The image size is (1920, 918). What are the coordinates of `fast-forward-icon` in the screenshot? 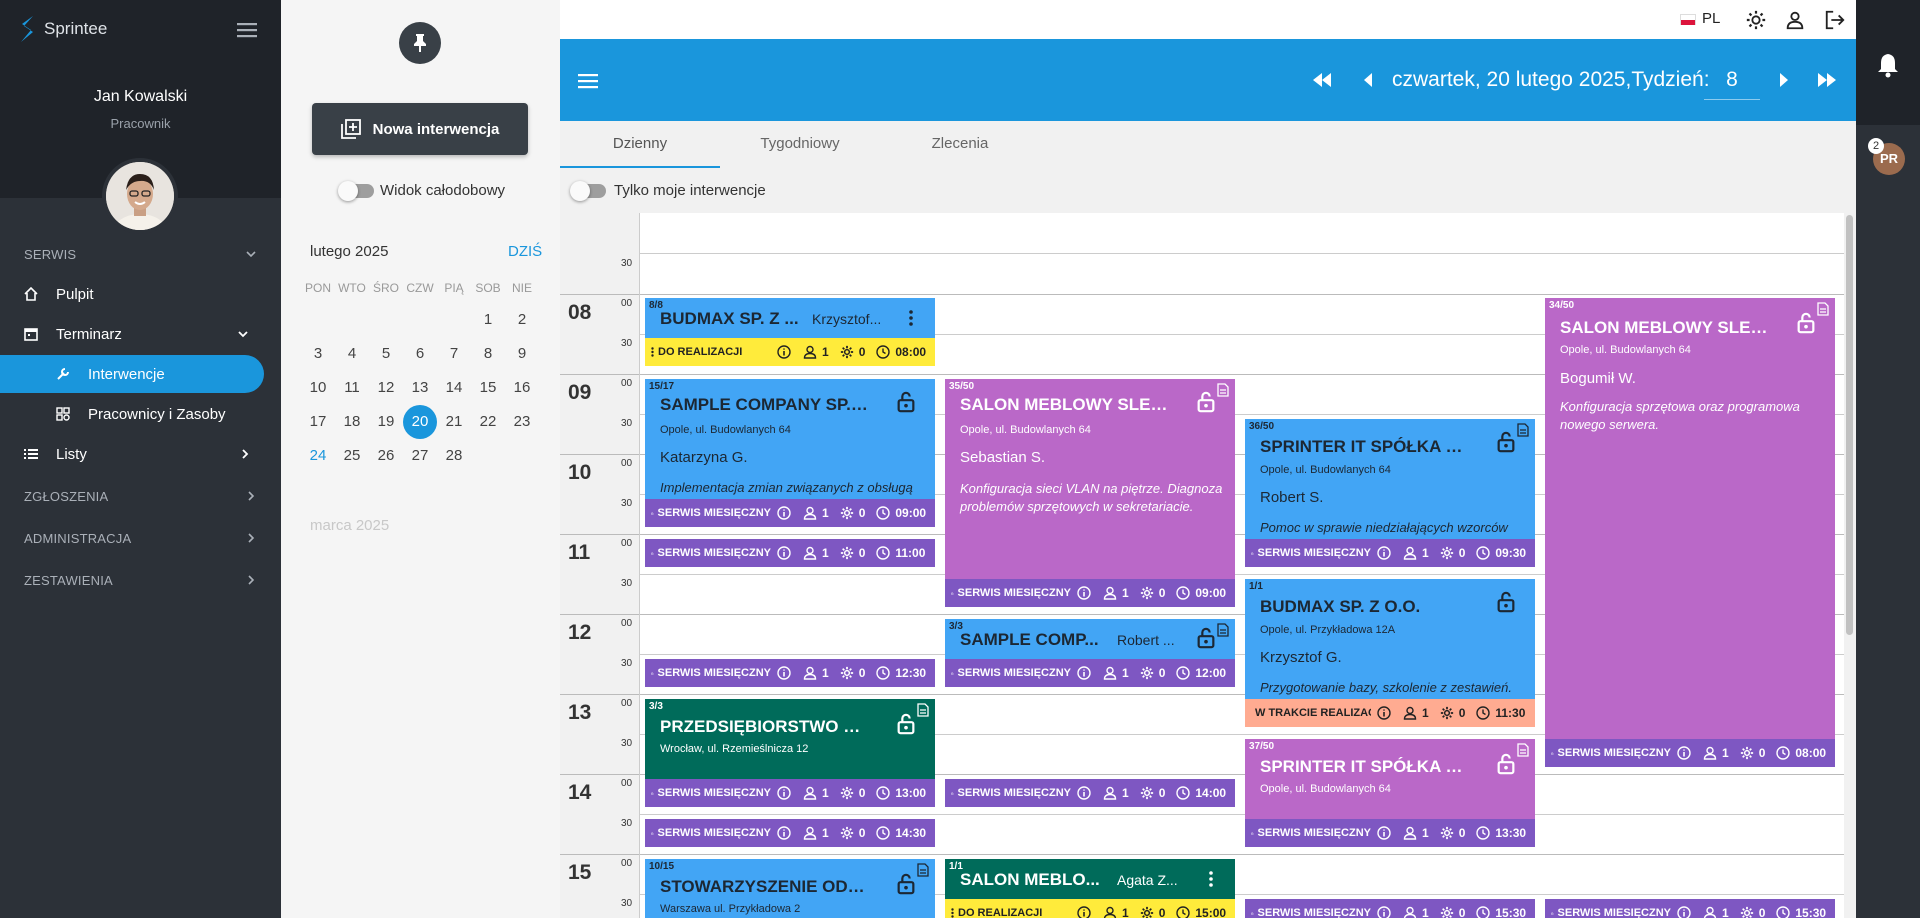 It's located at (1827, 80).